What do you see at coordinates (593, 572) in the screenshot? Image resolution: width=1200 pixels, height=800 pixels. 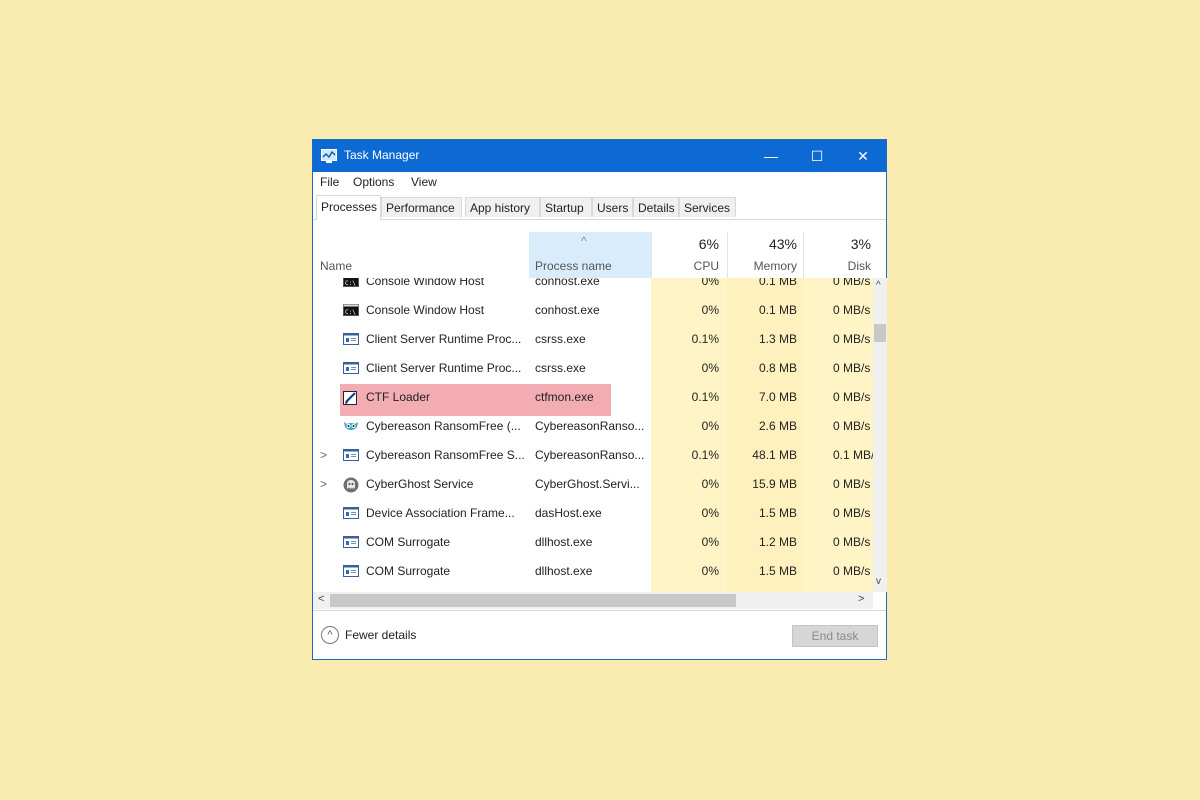 I see `process-row: COM Surrogate dllhost.exe 0% 1.5 MB 0 MB/s` at bounding box center [593, 572].